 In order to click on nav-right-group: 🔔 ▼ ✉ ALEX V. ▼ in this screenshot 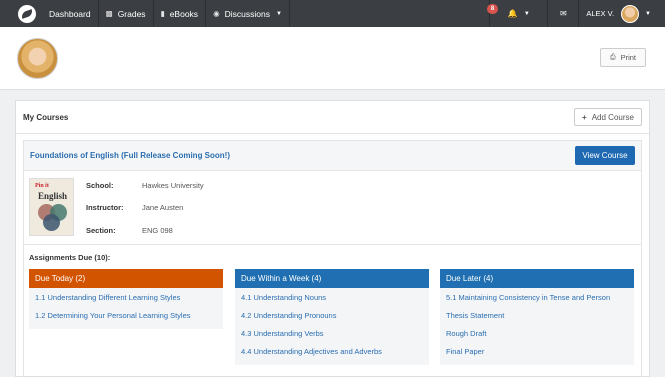, I will do `click(577, 13)`.